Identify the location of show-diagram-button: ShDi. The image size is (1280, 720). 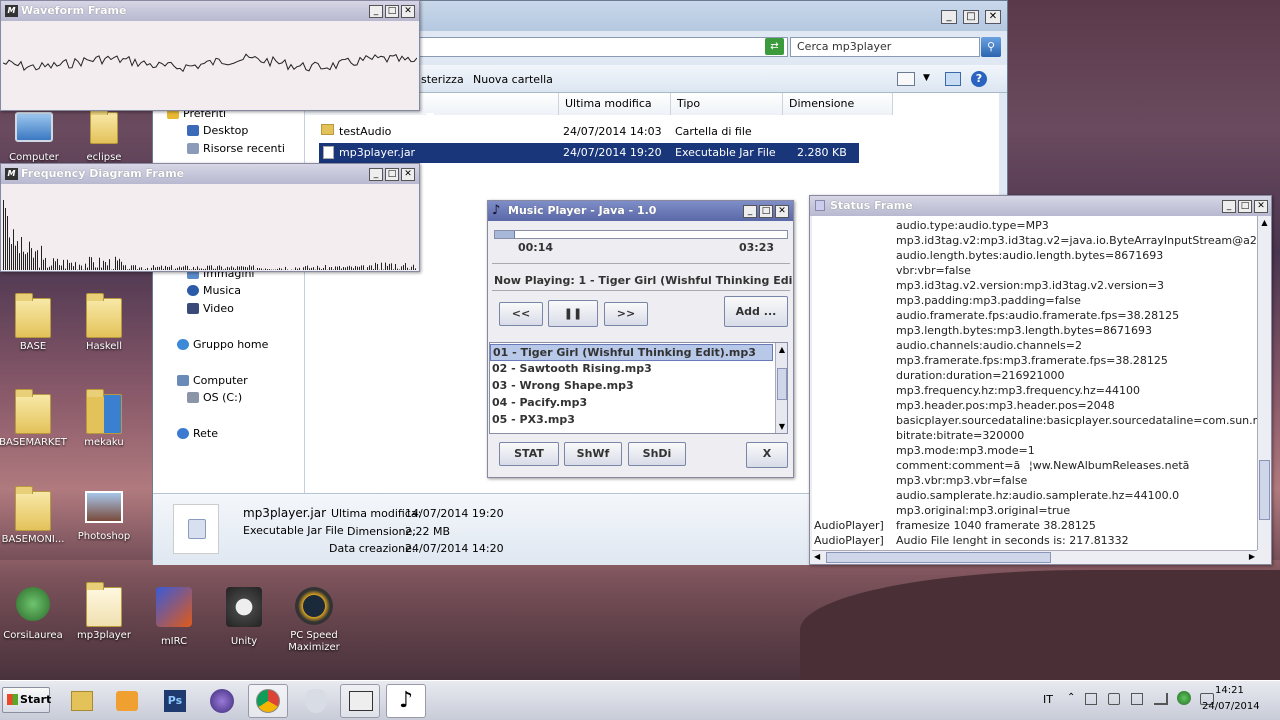
(657, 454).